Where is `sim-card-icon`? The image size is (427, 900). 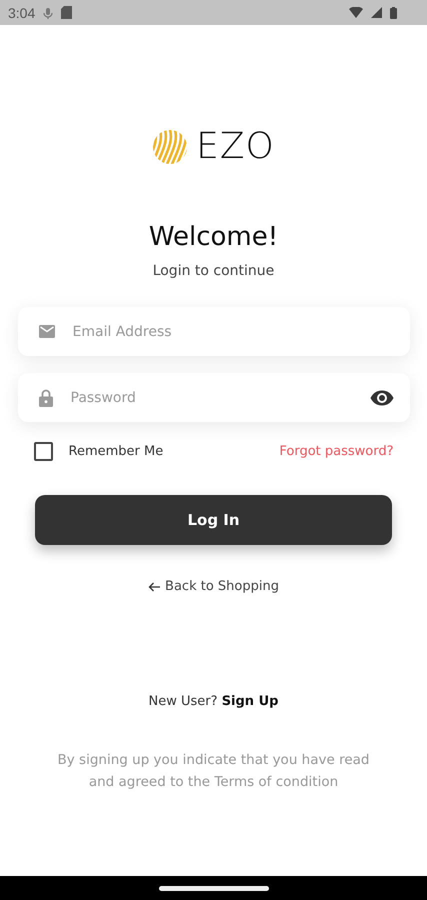 sim-card-icon is located at coordinates (66, 12).